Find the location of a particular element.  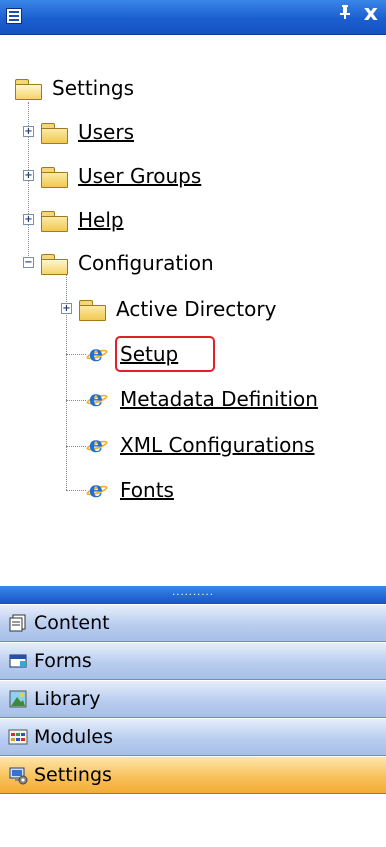

forms-icon is located at coordinates (18, 661).